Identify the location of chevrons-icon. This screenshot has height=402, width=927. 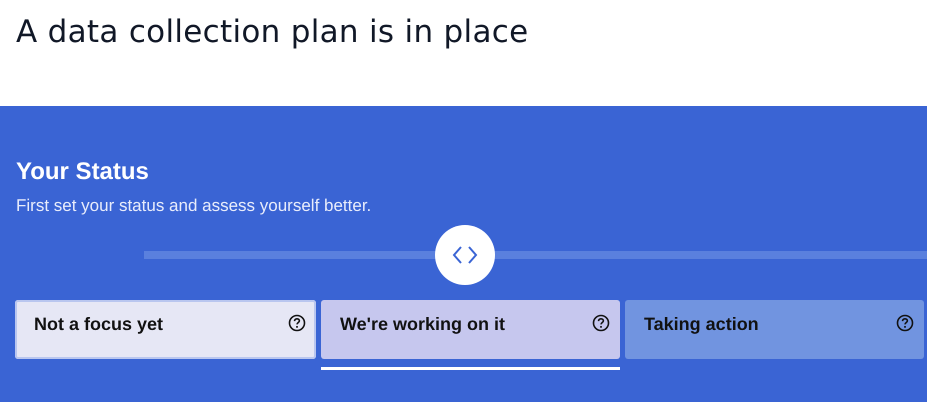
(465, 255).